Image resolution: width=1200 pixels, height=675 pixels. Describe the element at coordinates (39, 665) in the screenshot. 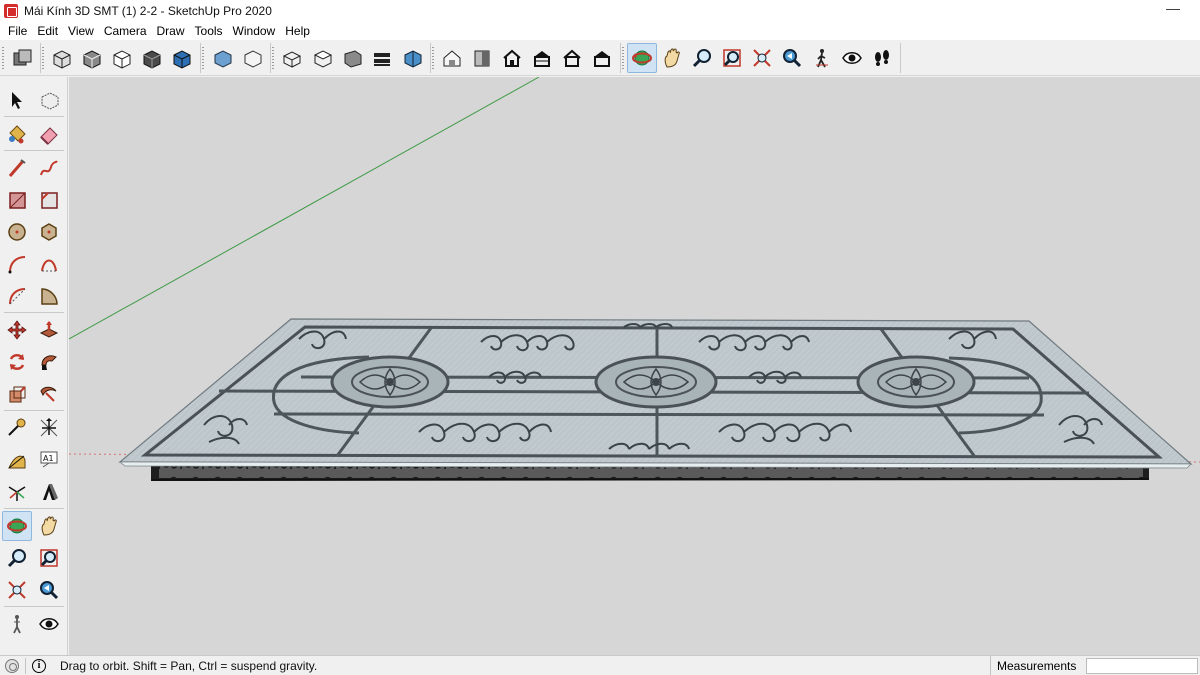

I see `instructor-info-icon: i` at that location.